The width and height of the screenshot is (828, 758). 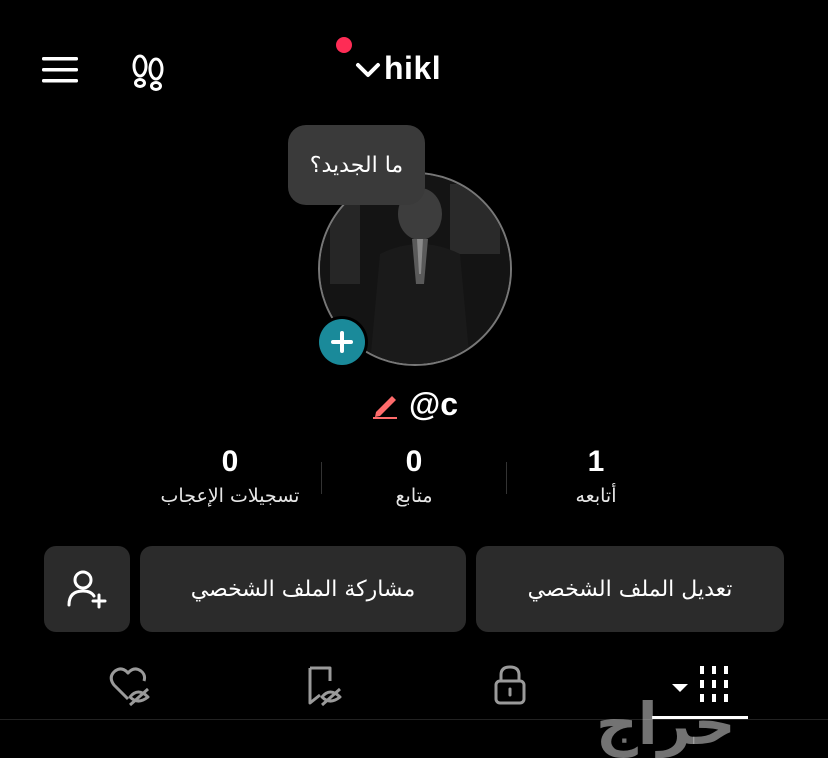 What do you see at coordinates (148, 72) in the screenshot?
I see `footprints-icon` at bounding box center [148, 72].